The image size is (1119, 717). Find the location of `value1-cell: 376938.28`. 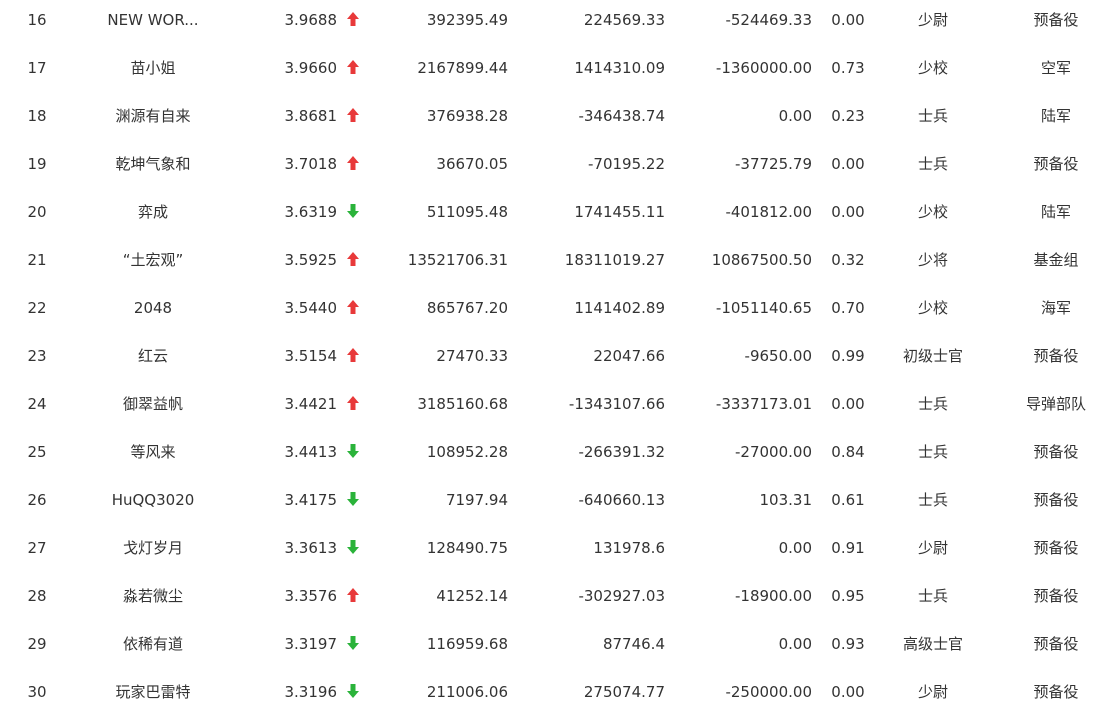

value1-cell: 376938.28 is located at coordinates (467, 116).